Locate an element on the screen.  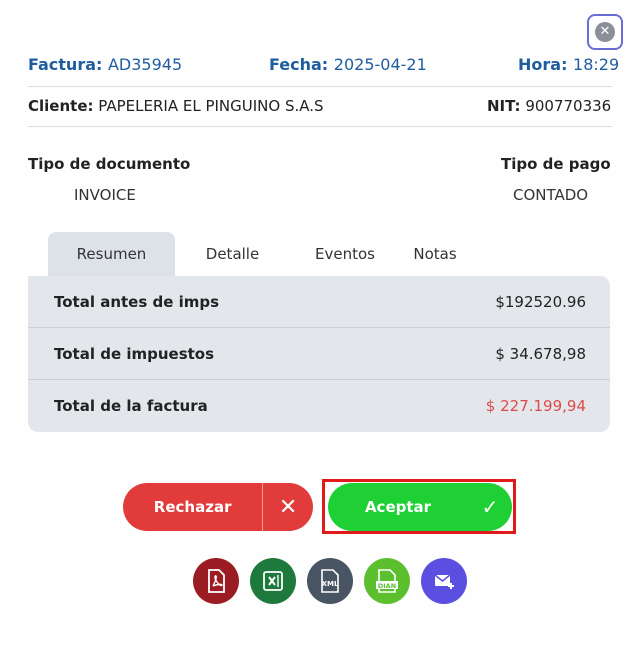
summary-row-subtotal: Total antes de imps $192520.96 is located at coordinates (319, 302).